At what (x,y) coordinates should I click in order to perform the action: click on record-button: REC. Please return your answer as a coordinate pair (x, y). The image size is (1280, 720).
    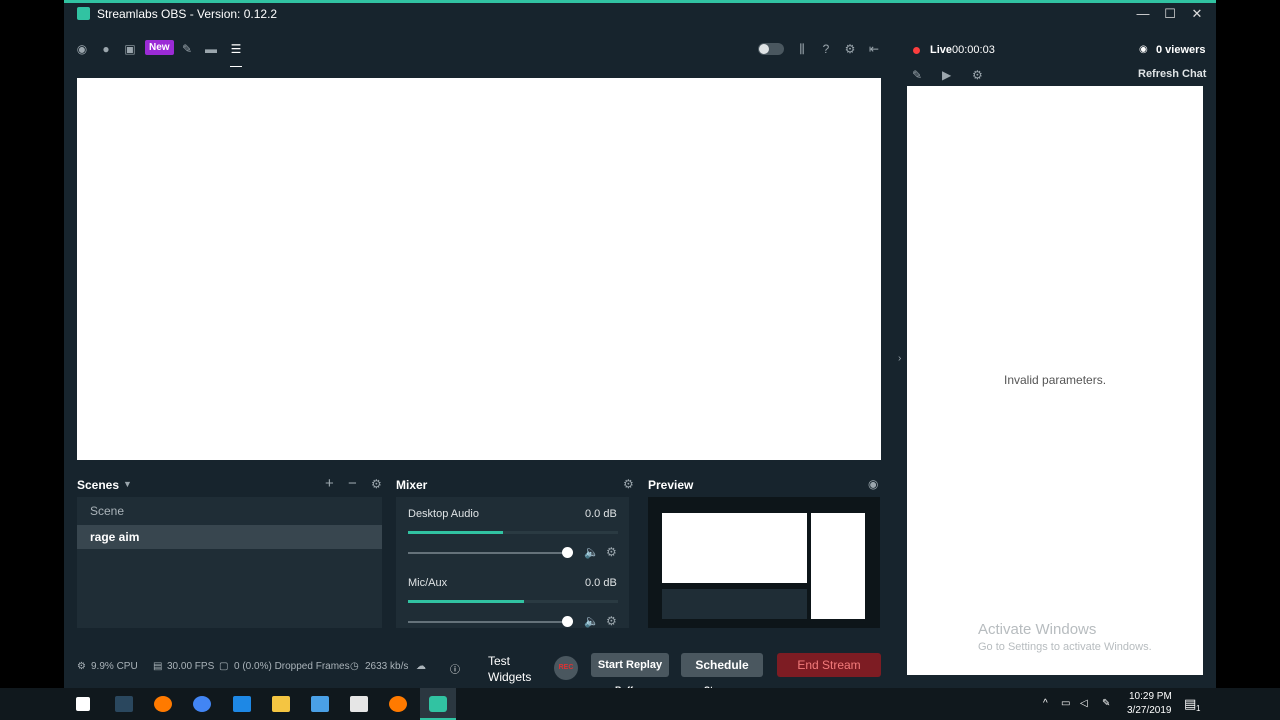
    Looking at the image, I should click on (566, 668).